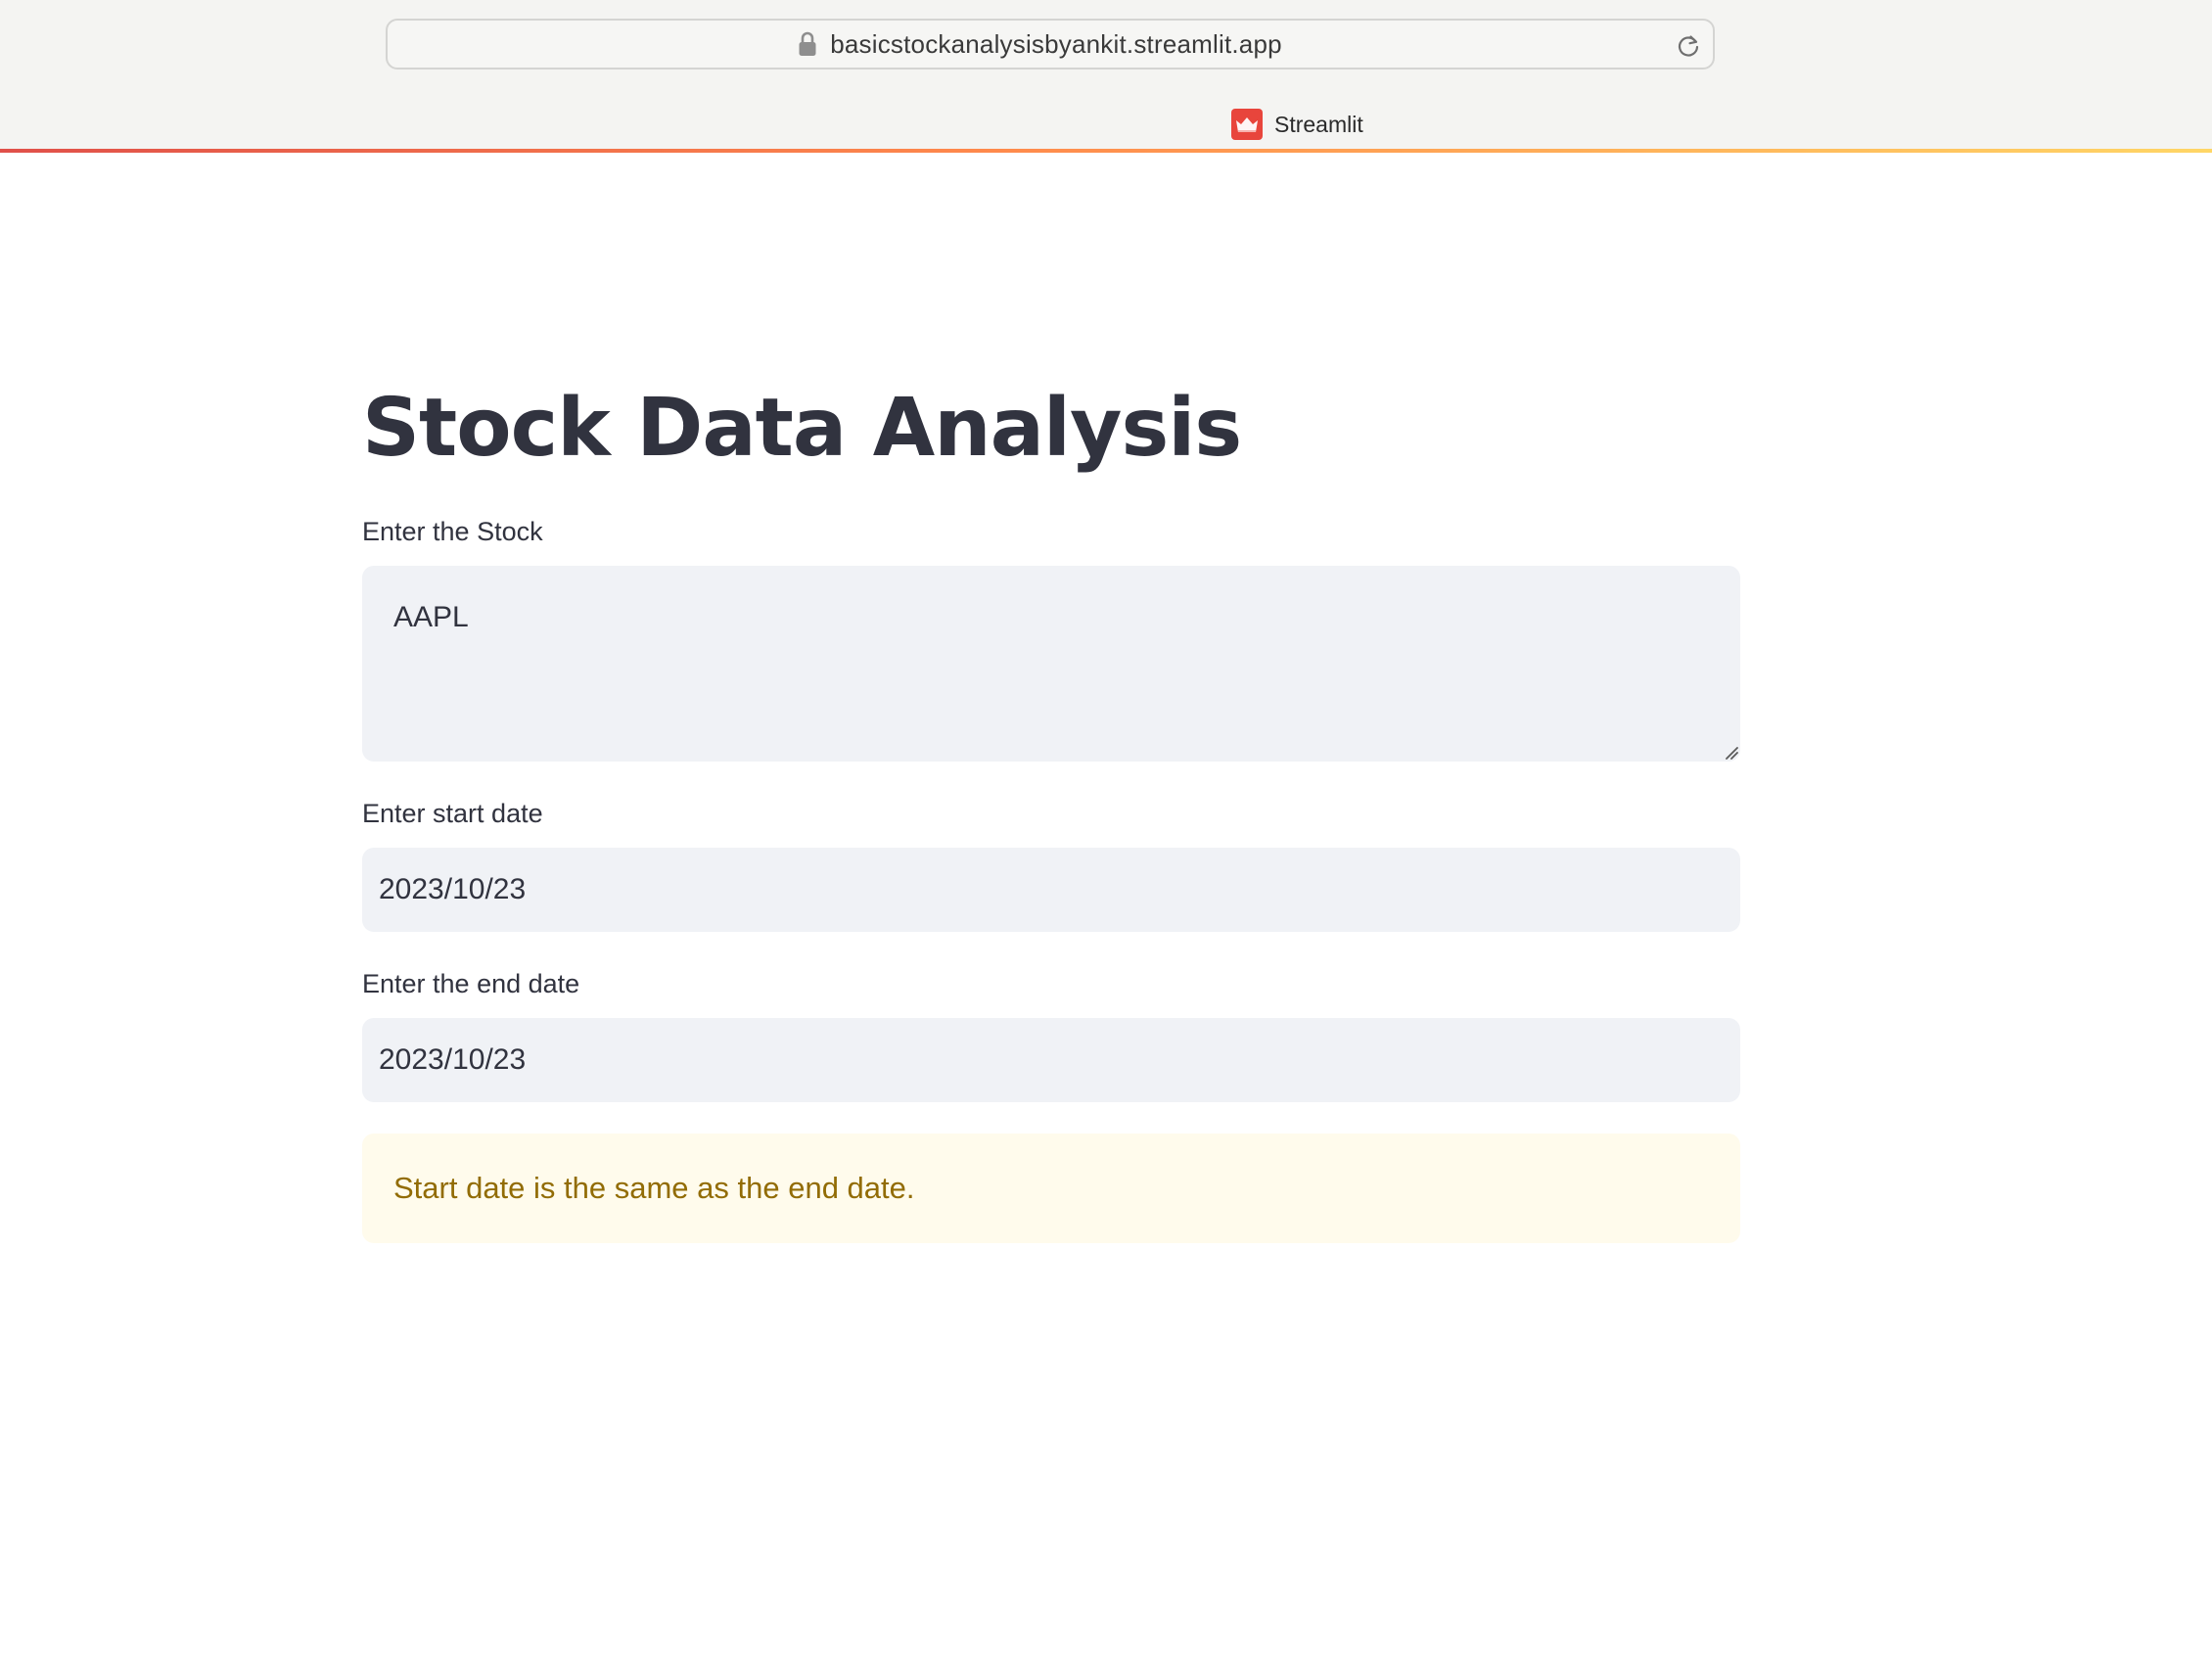 This screenshot has height=1666, width=2212. What do you see at coordinates (807, 44) in the screenshot?
I see `lock-icon` at bounding box center [807, 44].